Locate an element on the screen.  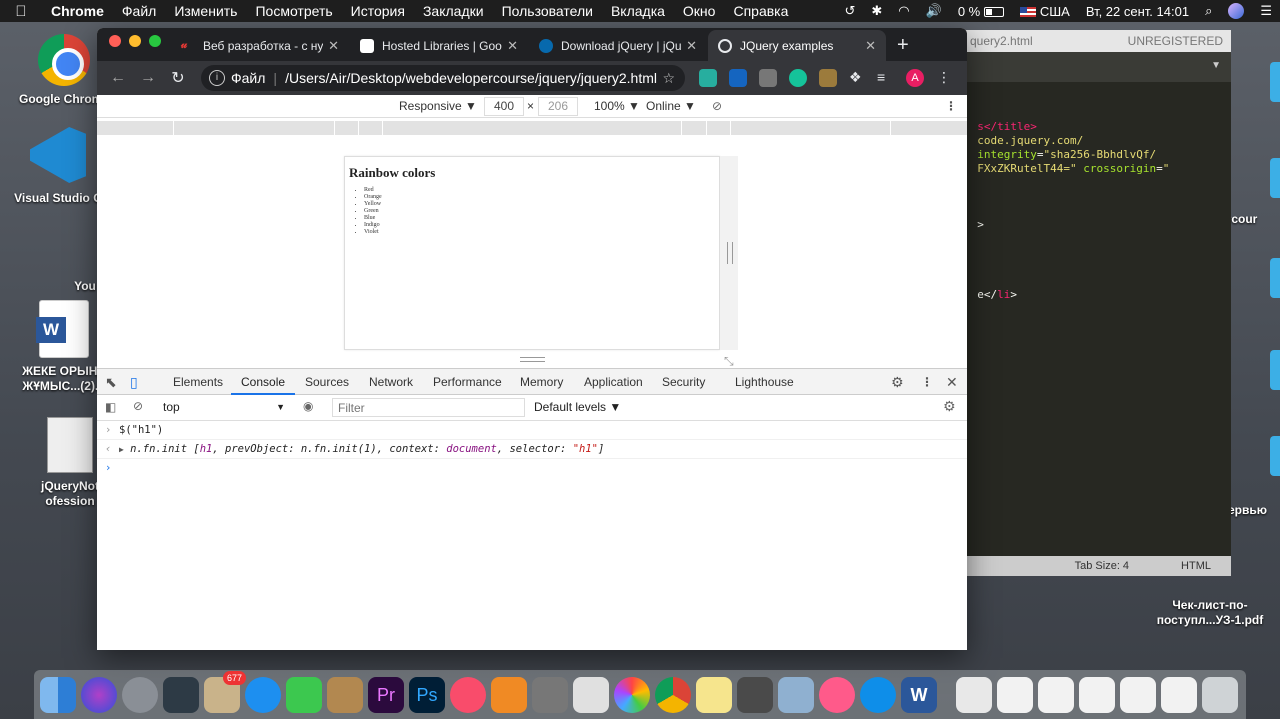
rotate-icon: ⊘ is located at coordinates (717, 106).